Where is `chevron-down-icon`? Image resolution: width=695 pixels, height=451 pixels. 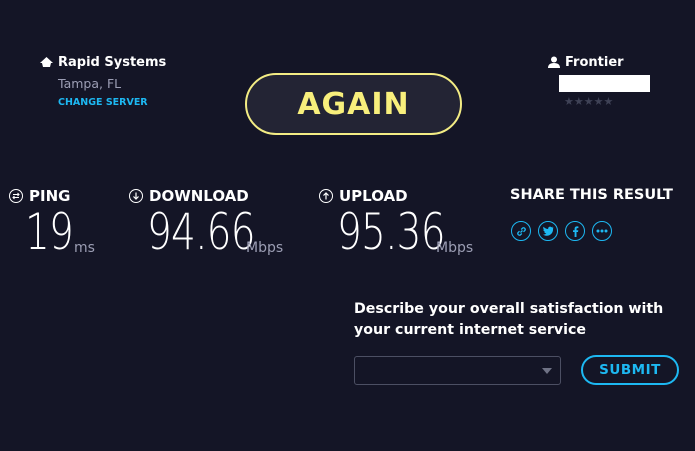
chevron-down-icon is located at coordinates (547, 371).